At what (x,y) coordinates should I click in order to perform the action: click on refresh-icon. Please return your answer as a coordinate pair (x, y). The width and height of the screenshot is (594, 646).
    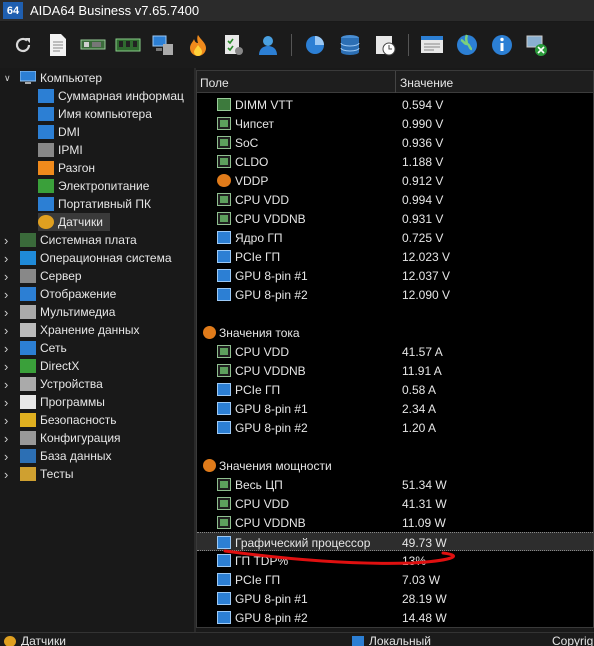
    Looking at the image, I should click on (23, 45).